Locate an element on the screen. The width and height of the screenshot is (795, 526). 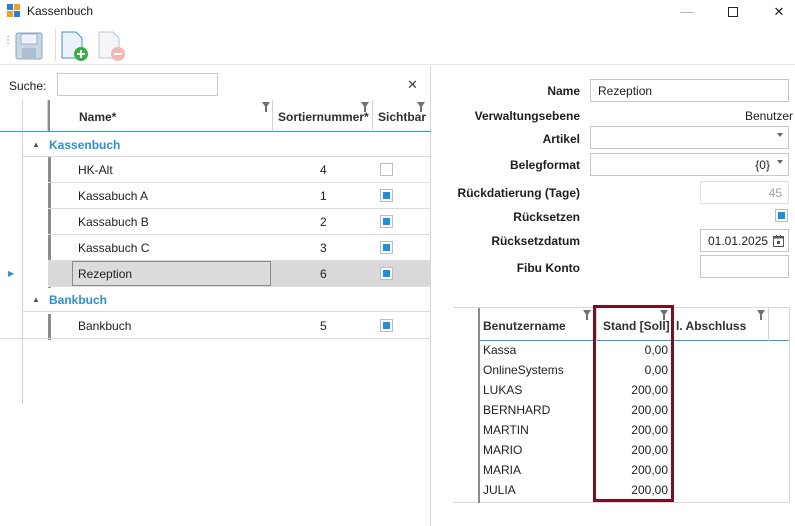
name-label: Name is located at coordinates (563, 91).